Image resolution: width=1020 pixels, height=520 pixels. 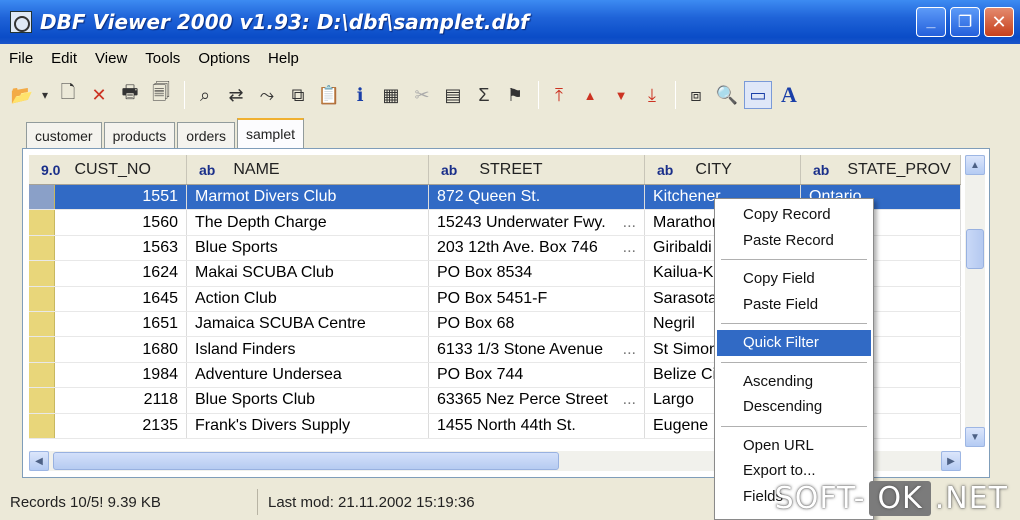 What do you see at coordinates (283, 58) in the screenshot?
I see `menu-help: Help` at bounding box center [283, 58].